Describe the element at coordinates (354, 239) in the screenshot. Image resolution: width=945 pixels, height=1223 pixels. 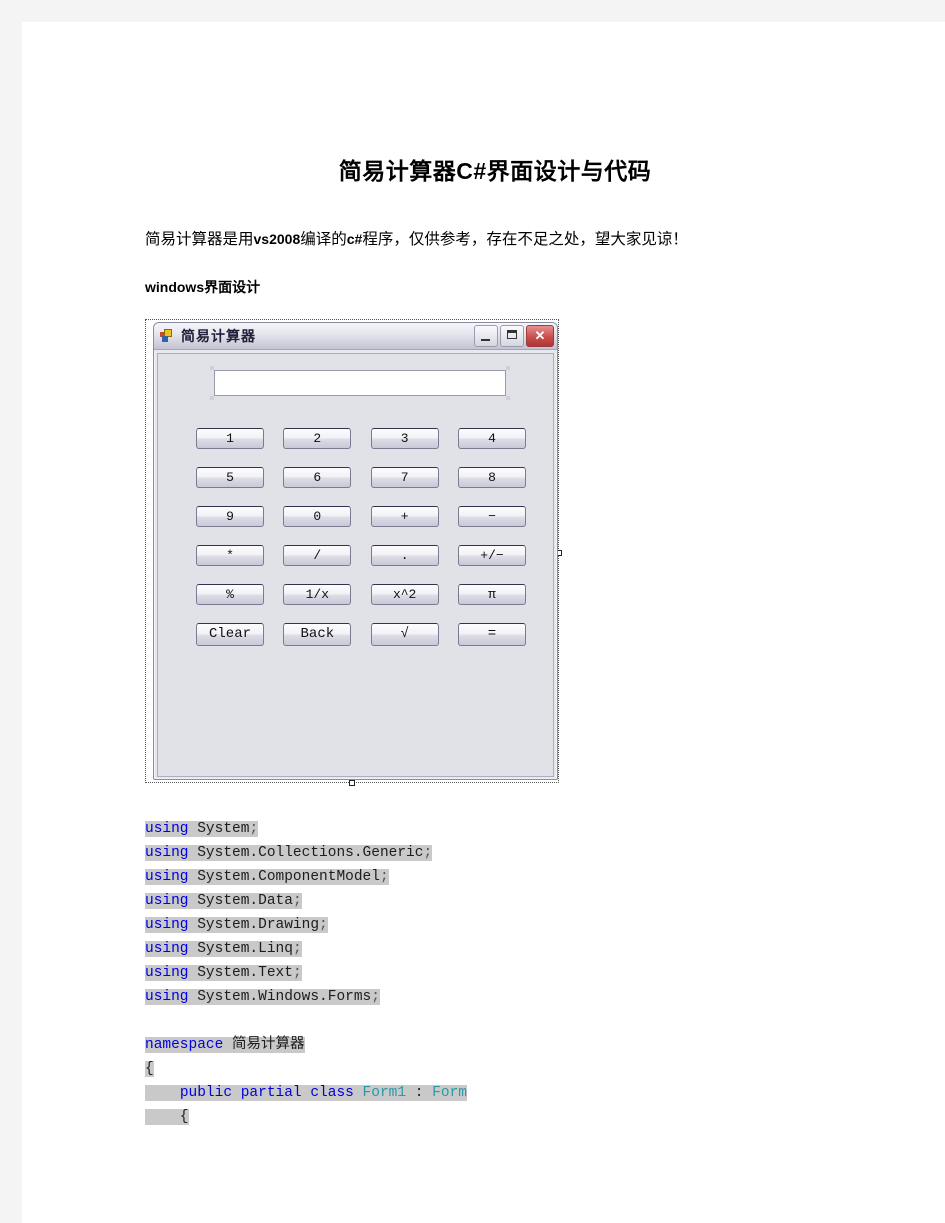
I see `intro-bold-cs: c#` at that location.